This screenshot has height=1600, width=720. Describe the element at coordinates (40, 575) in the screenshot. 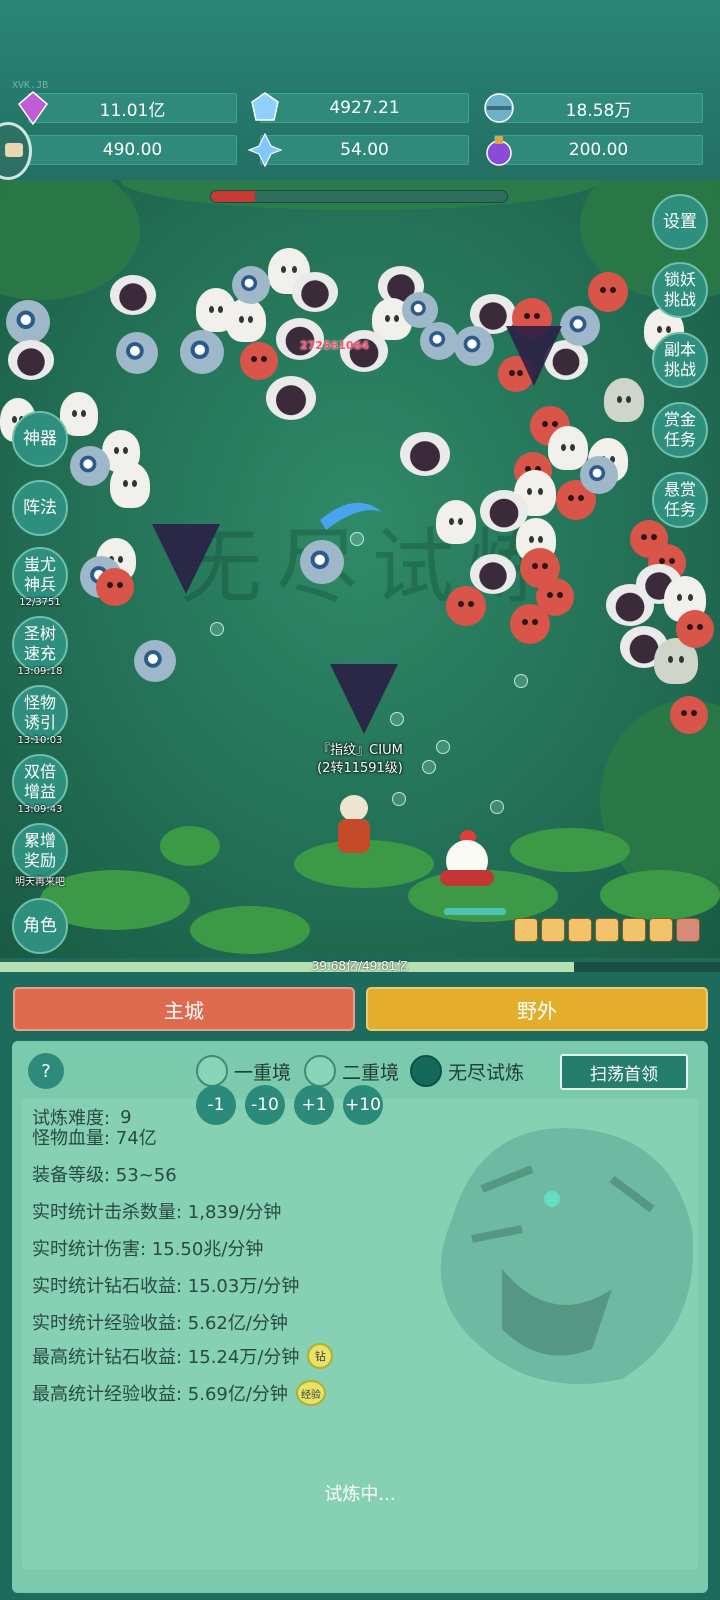

I see `chiyou-weapon-button: 蚩尤神兵` at that location.